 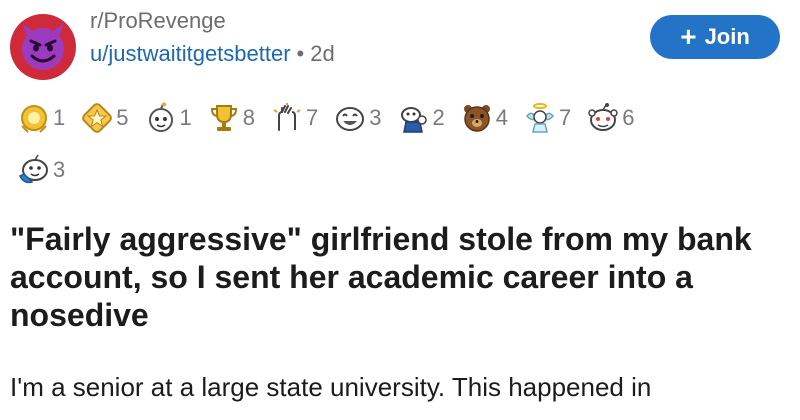 What do you see at coordinates (477, 118) in the screenshot?
I see `bear-award-icon` at bounding box center [477, 118].